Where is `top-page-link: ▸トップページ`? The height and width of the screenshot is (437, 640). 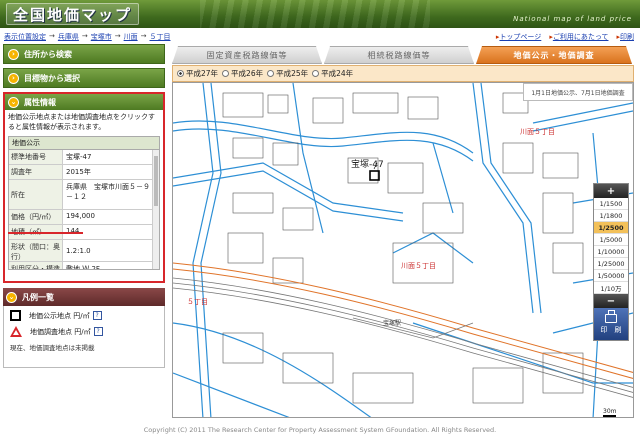
top-page-link: ▸トップページ is located at coordinates (518, 37).